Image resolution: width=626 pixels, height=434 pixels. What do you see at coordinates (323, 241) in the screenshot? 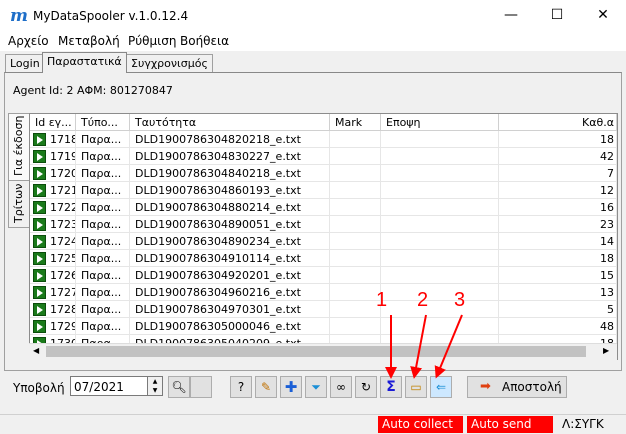
I see `table-row: 1724 Παρα... DLD1900786304890234_e.txt 14` at bounding box center [323, 241].